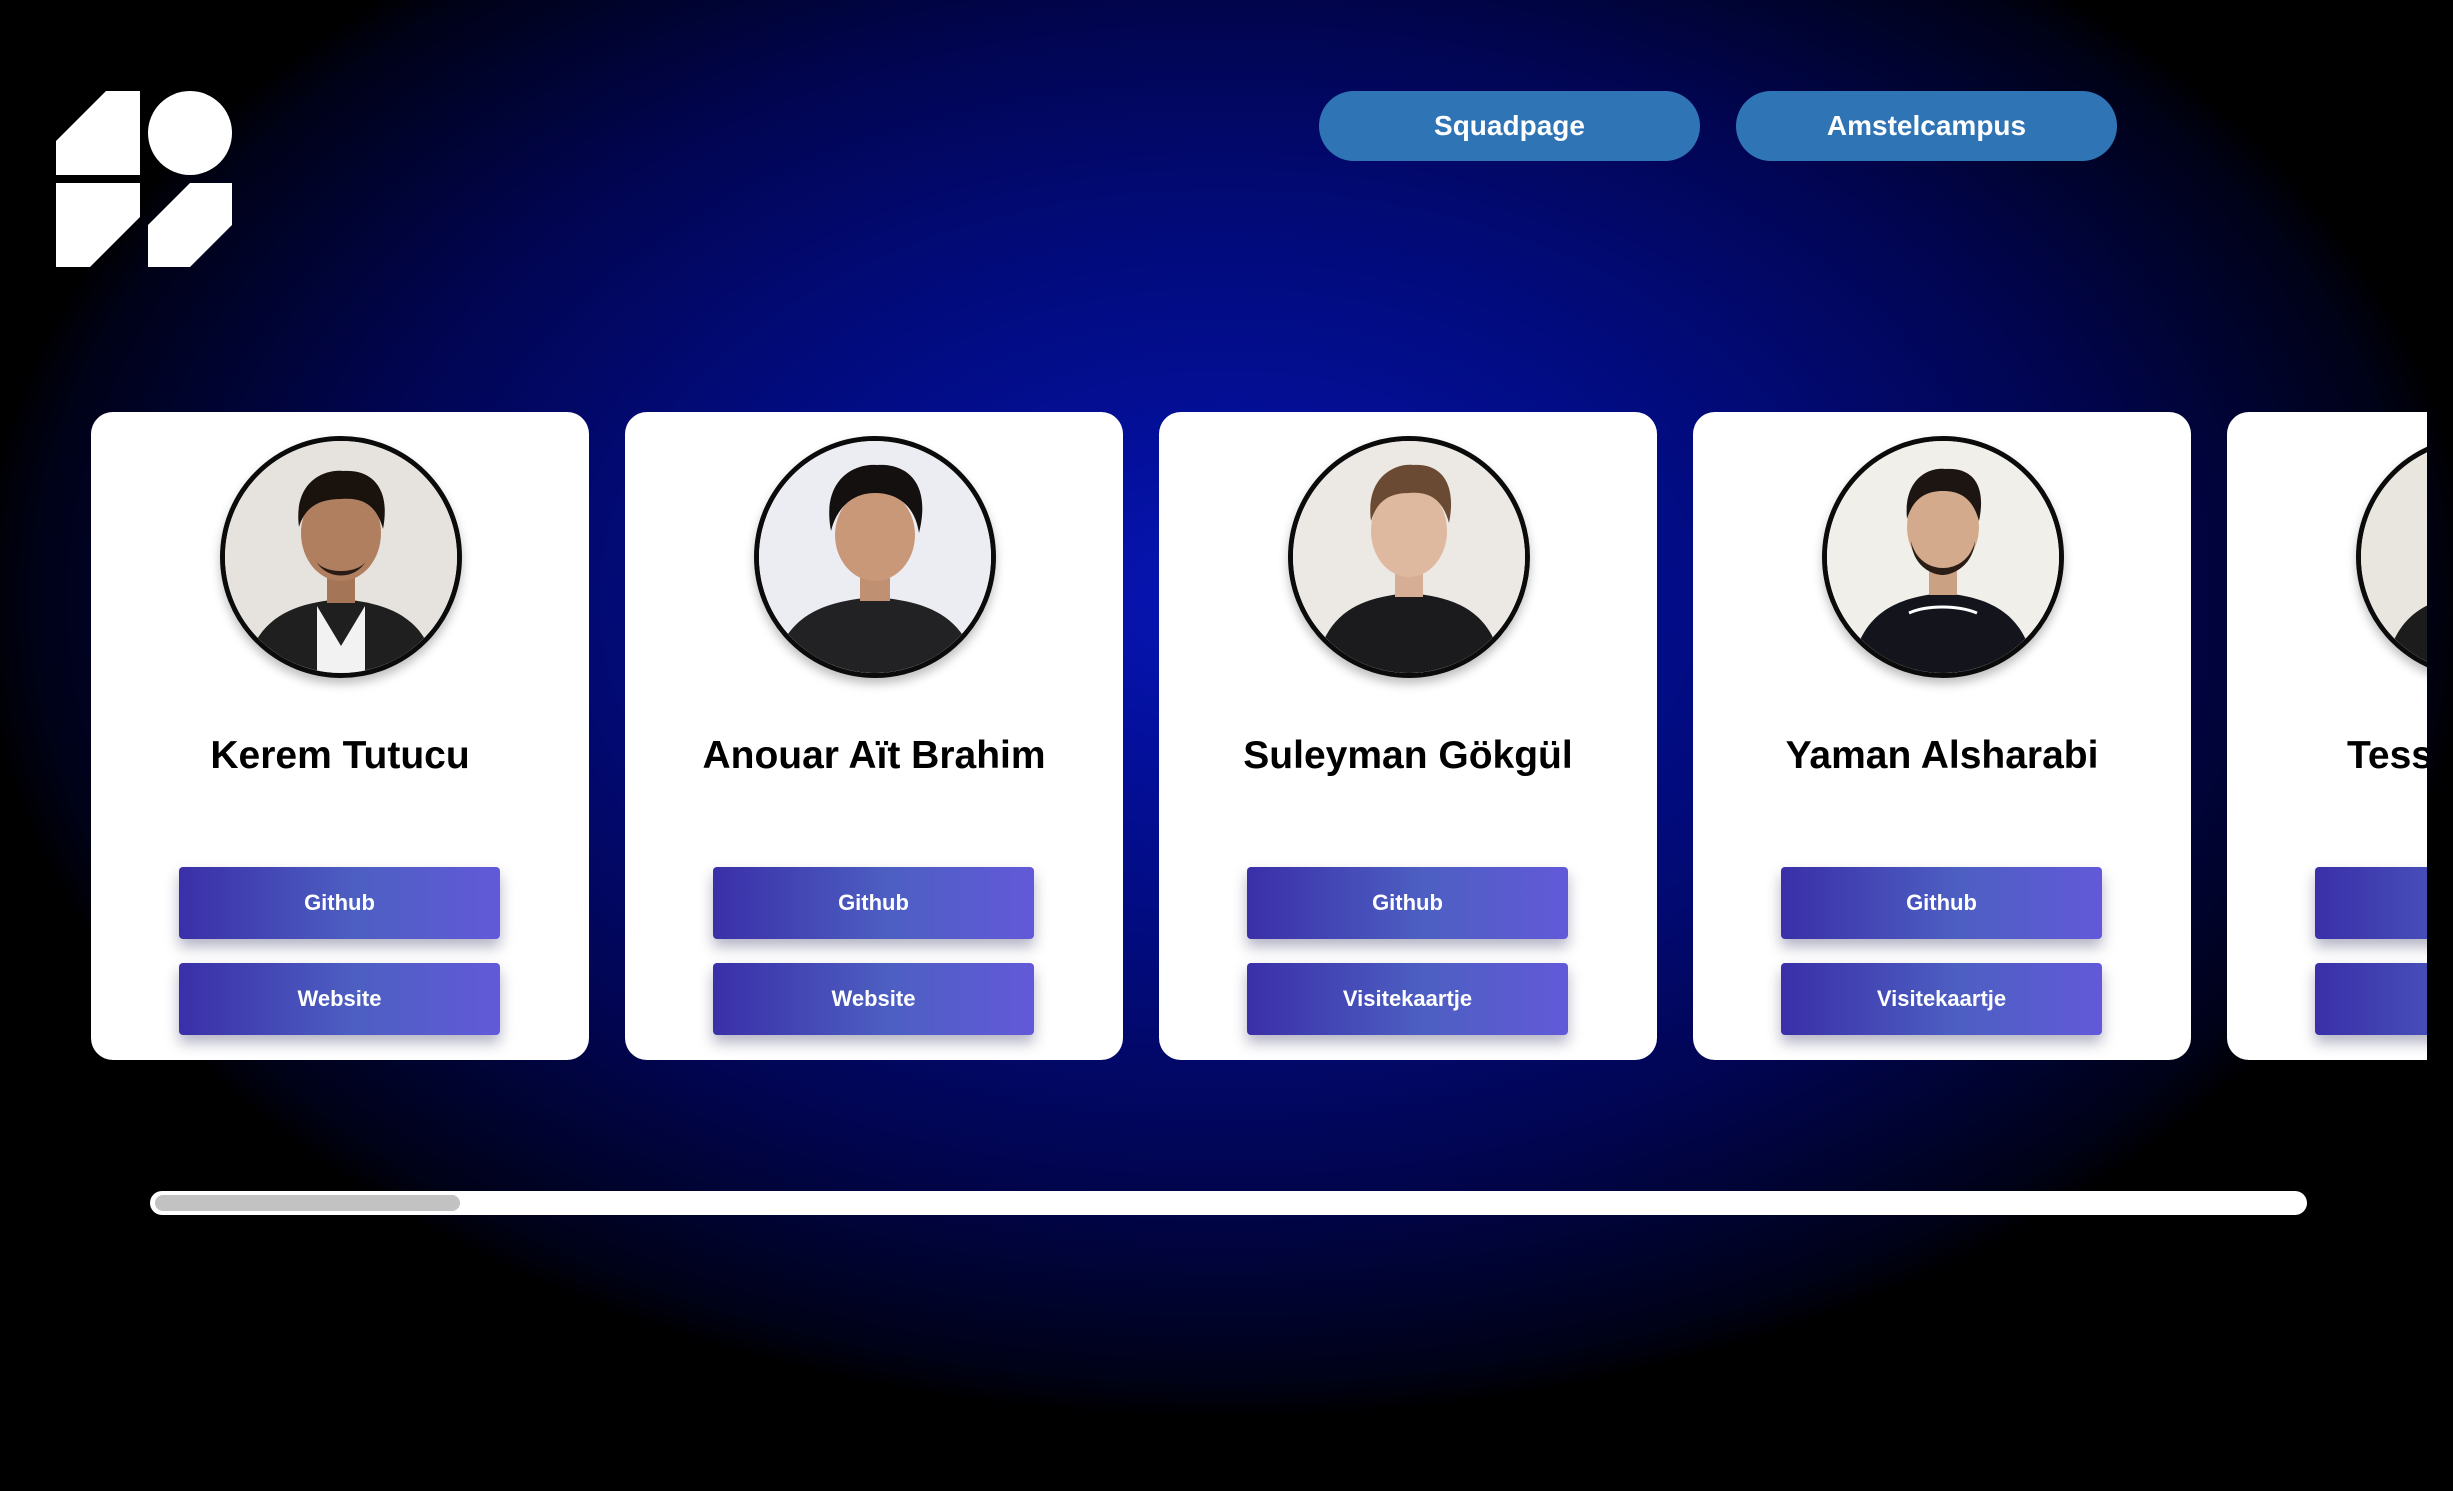 The height and width of the screenshot is (1491, 2453). What do you see at coordinates (2387, 755) in the screenshot?
I see `student-name: Tess` at bounding box center [2387, 755].